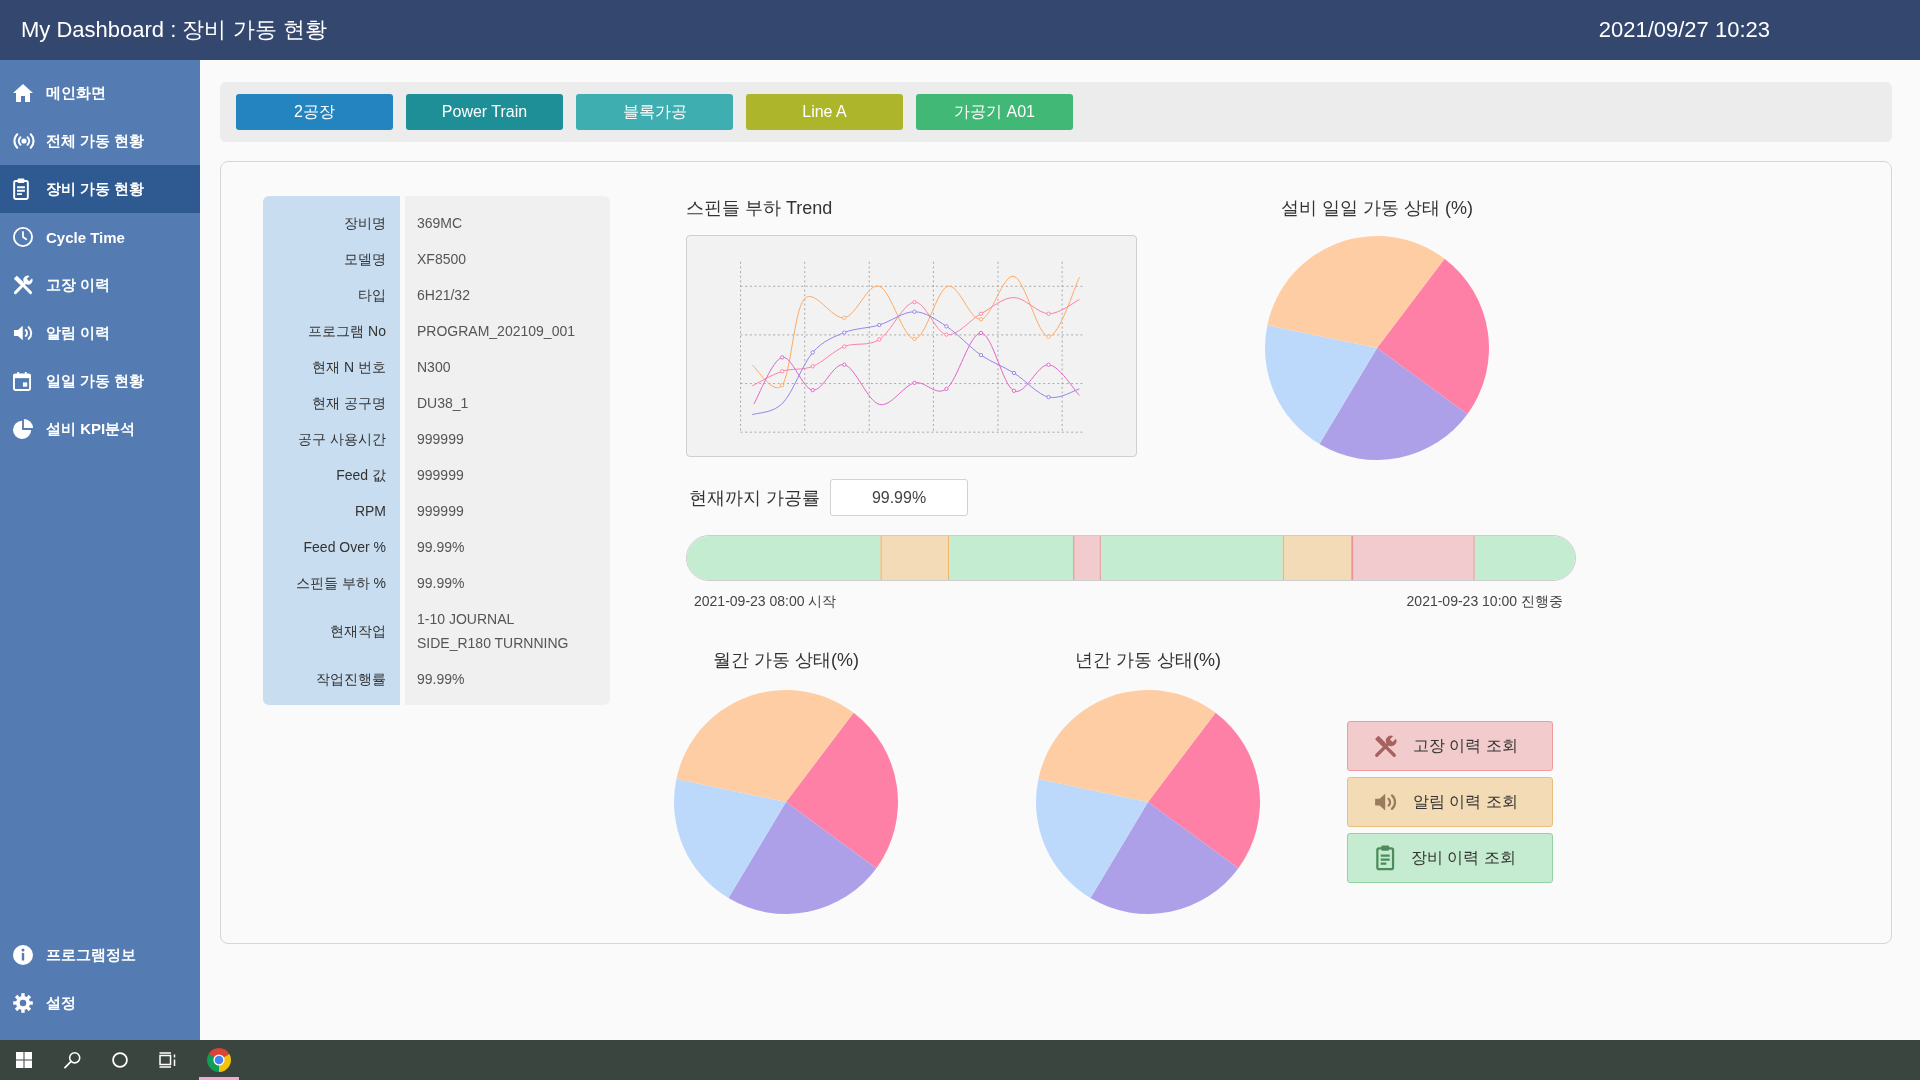 The image size is (1920, 1080). Describe the element at coordinates (349, 403) in the screenshot. I see `info-label: 현재 공구명` at that location.